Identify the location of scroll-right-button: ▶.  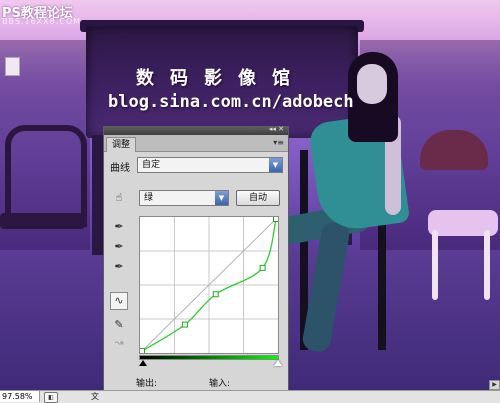
(494, 385).